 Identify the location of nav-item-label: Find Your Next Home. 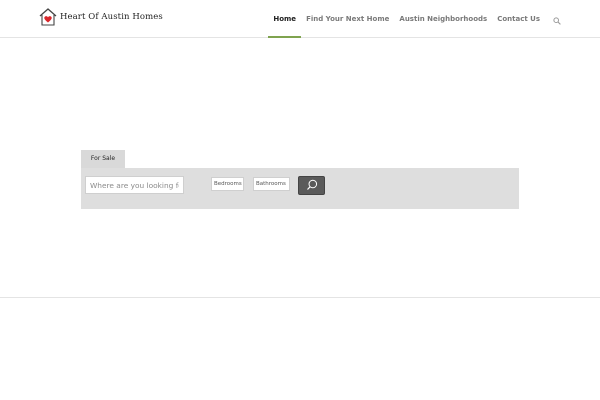
(348, 19).